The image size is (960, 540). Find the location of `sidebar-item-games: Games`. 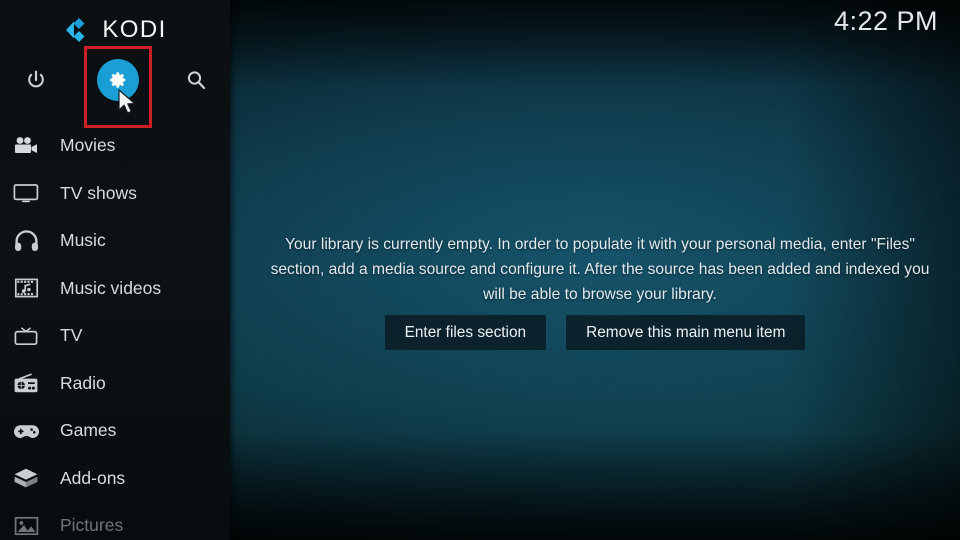

sidebar-item-games: Games is located at coordinates (115, 431).